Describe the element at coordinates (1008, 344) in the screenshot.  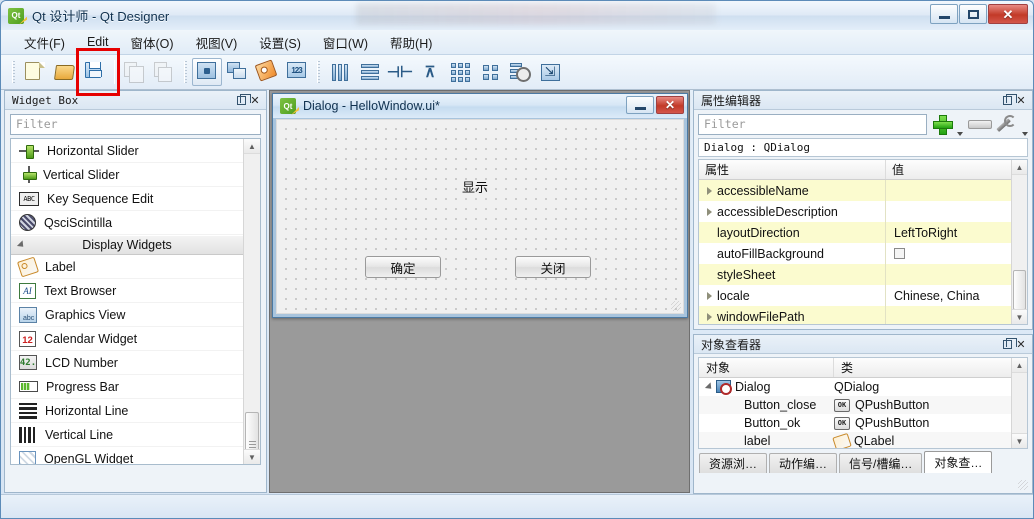
I see `object-inspector-float-button` at that location.